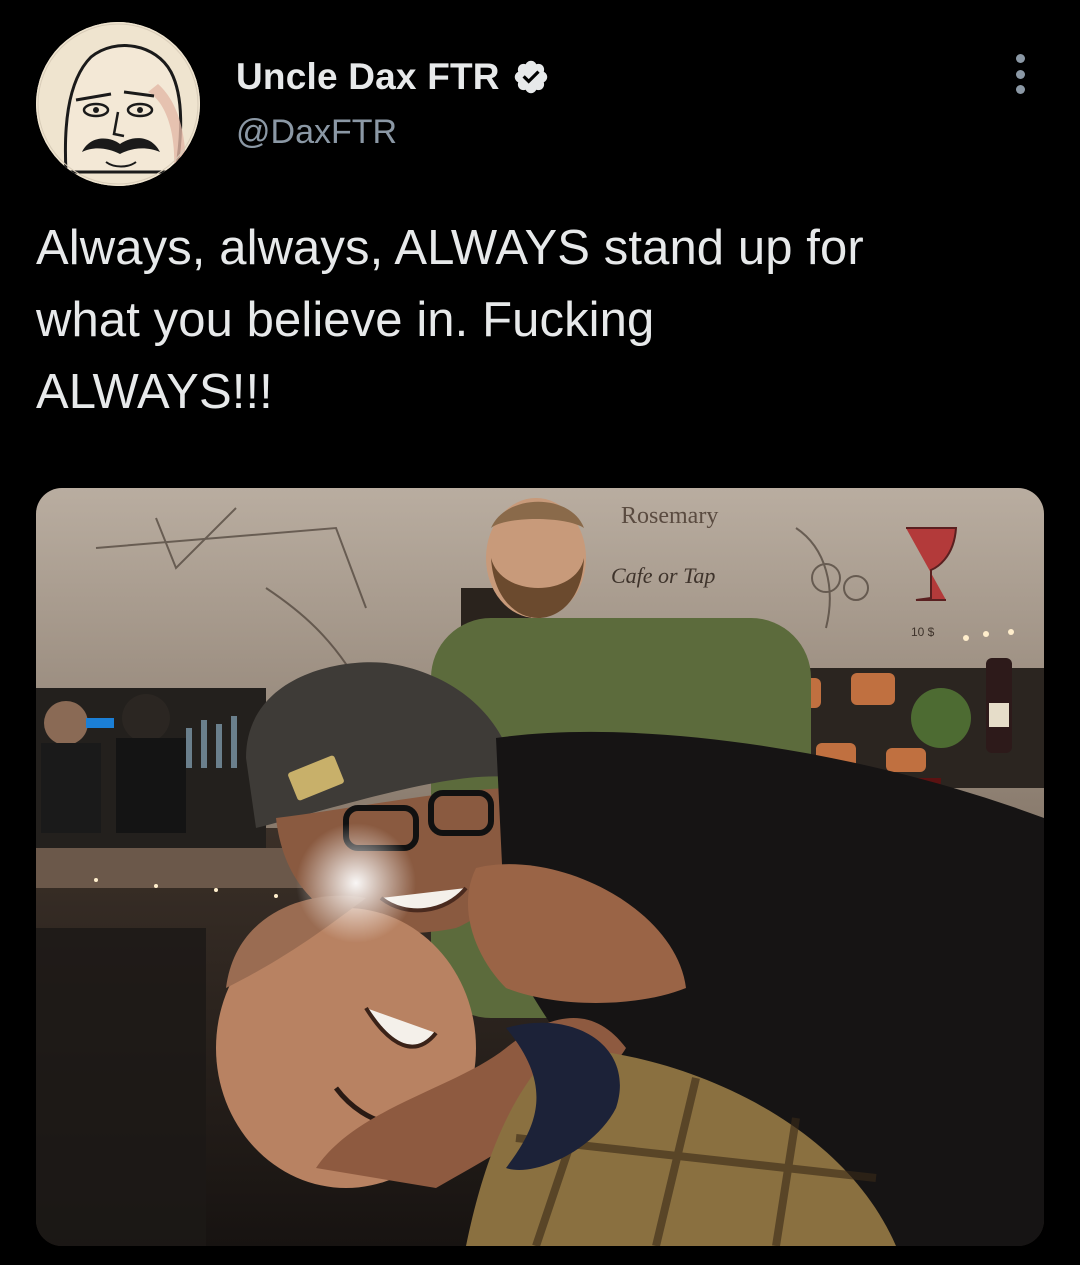  I want to click on wall-sign-text: Rosemary, so click(669, 516).